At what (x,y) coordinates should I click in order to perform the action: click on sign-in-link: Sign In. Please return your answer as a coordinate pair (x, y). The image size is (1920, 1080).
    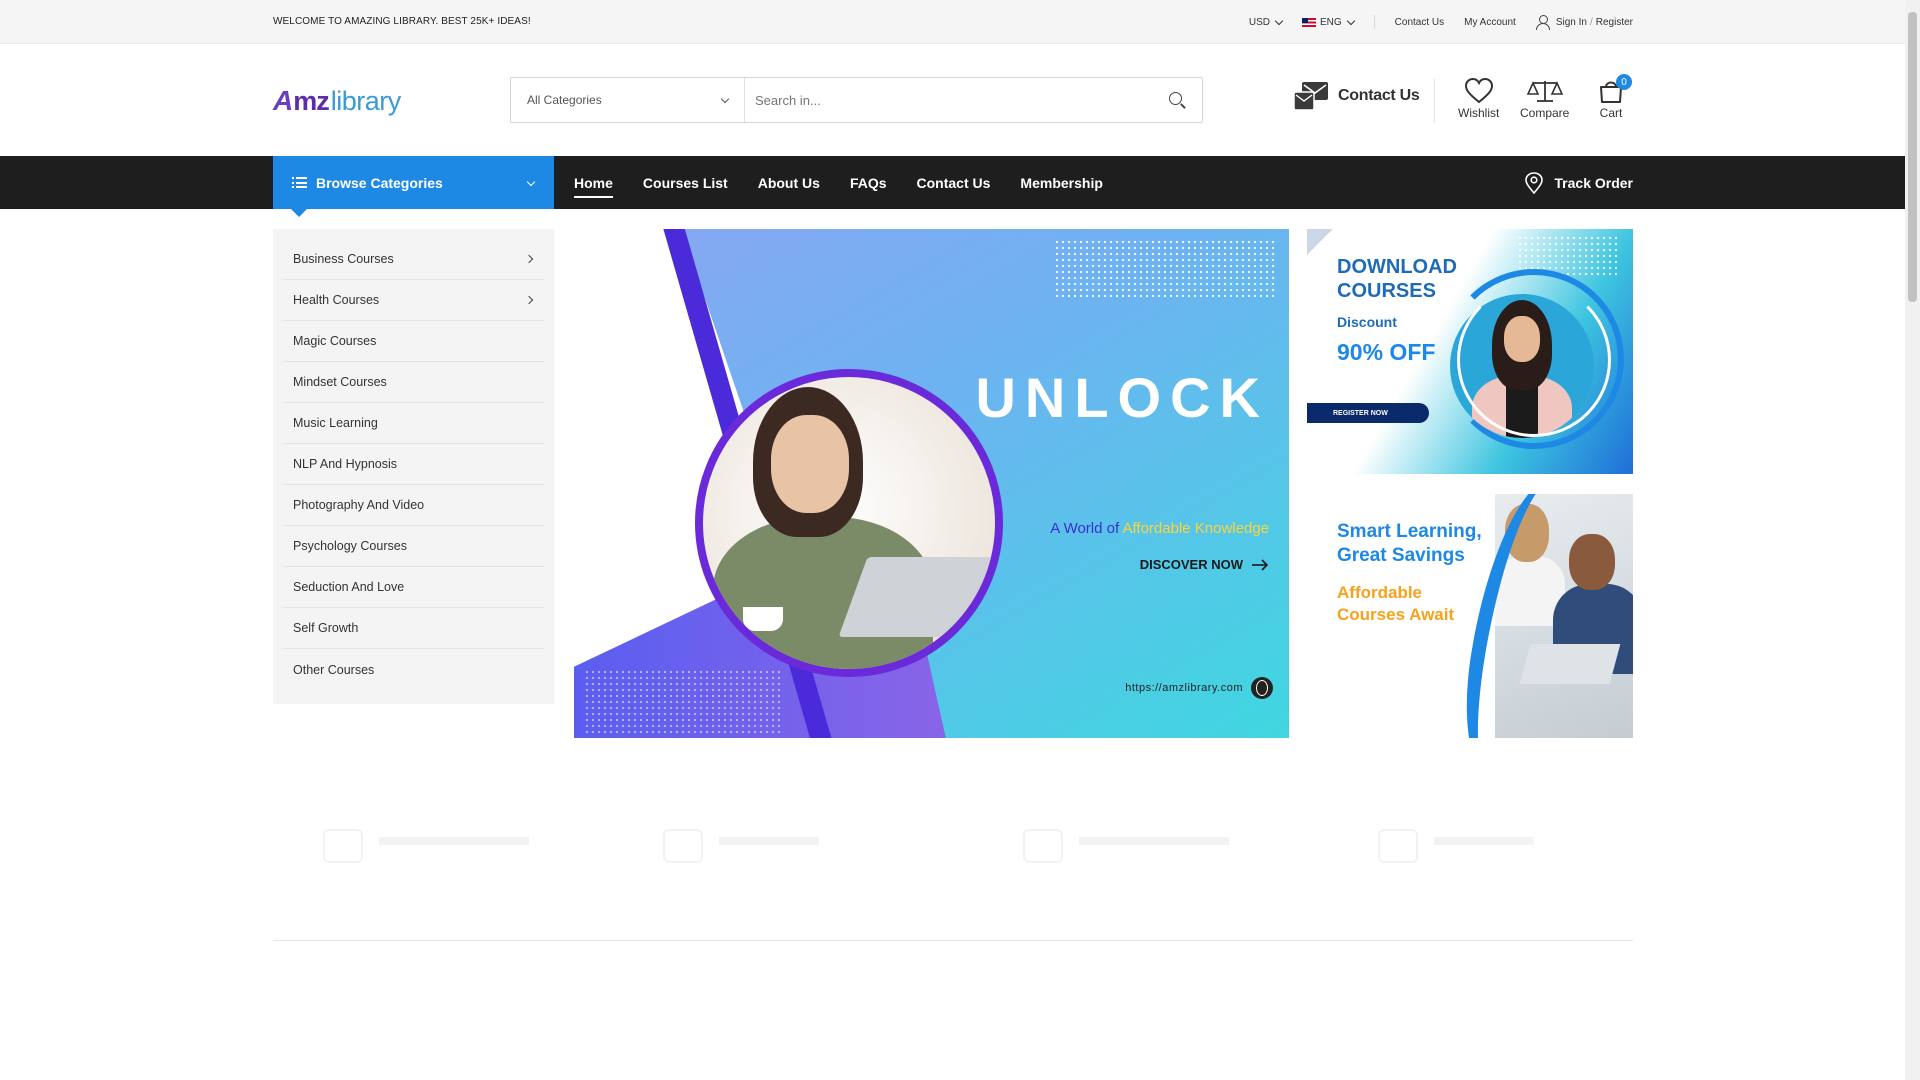
    Looking at the image, I should click on (1571, 22).